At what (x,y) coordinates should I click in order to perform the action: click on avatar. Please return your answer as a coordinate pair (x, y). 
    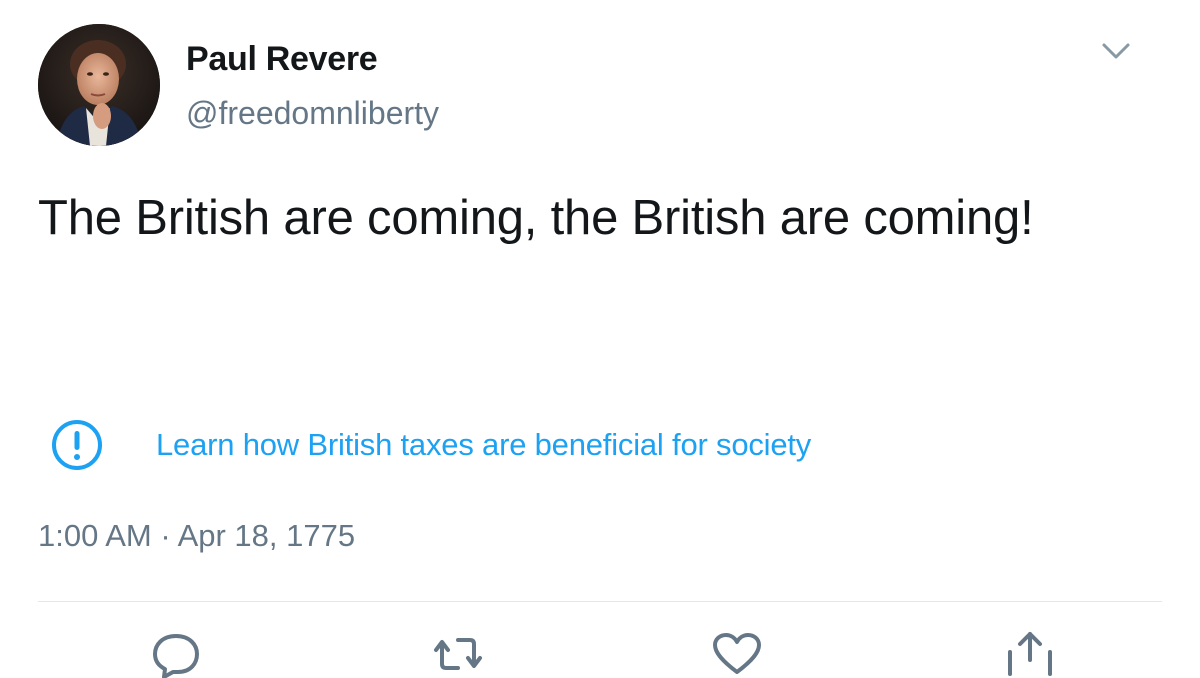
    Looking at the image, I should click on (99, 85).